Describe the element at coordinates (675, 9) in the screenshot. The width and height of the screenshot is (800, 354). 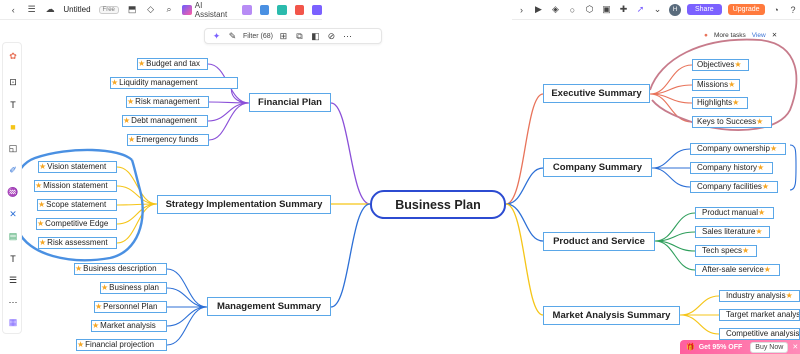
I see `avatar: H` at that location.